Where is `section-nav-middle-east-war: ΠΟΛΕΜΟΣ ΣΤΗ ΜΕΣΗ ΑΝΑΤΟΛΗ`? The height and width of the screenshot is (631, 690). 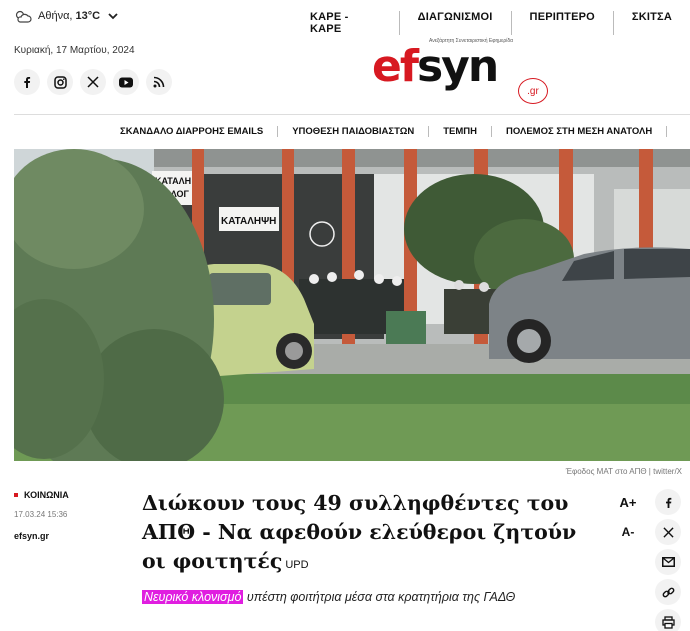 section-nav-middle-east-war: ΠΟΛΕΜΟΣ ΣΤΗ ΜΕΣΗ ΑΝΑΤΟΛΗ is located at coordinates (580, 131).